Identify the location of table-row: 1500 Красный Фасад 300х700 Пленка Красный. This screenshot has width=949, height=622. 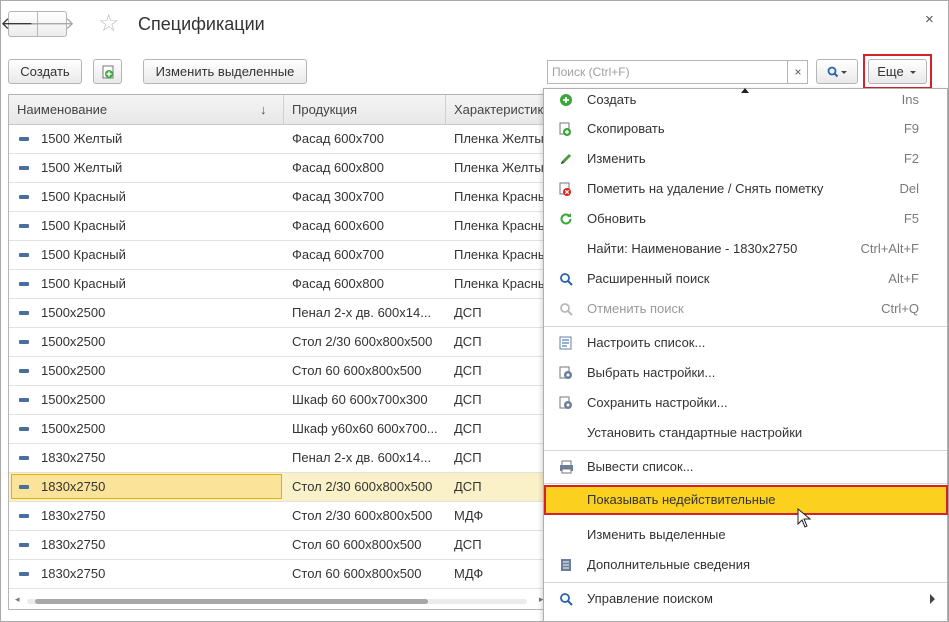
(280, 197).